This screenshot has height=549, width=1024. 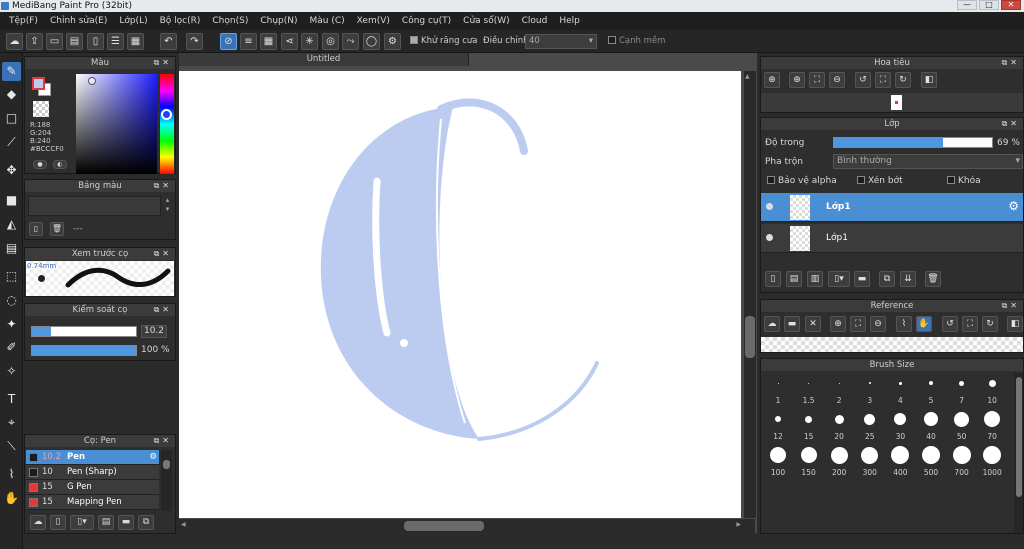 I want to click on canvas-horizontal-scrollbar: ◀ ▶, so click(x=467, y=526).